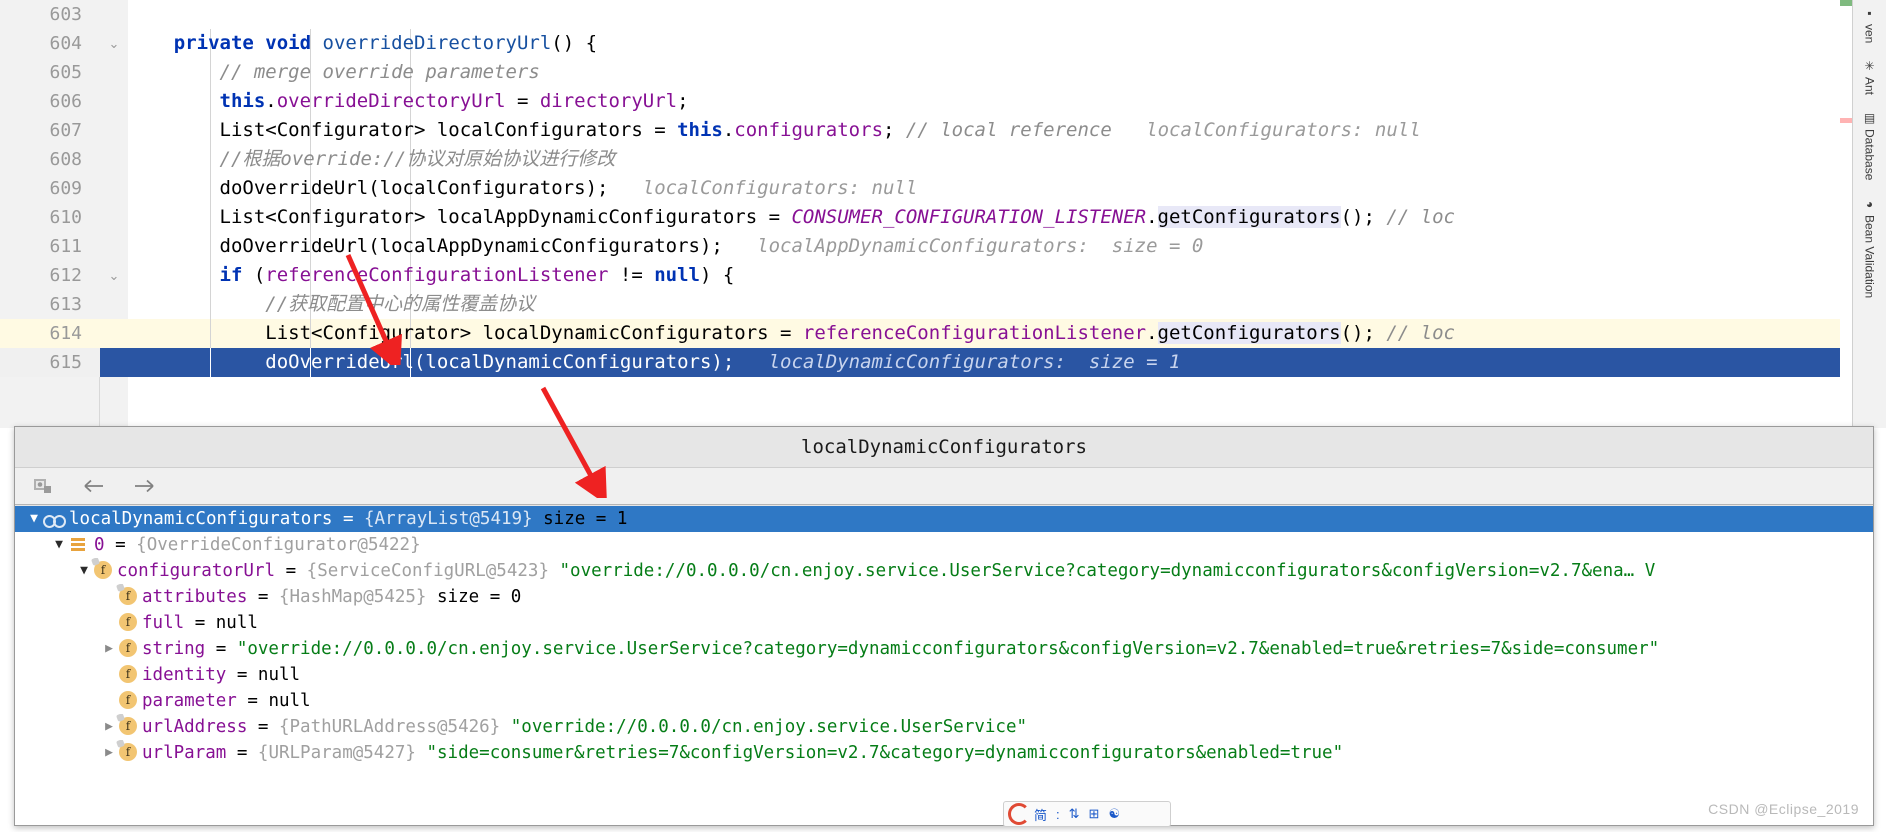 Image resolution: width=1886 pixels, height=832 pixels. Describe the element at coordinates (362, 43) in the screenshot. I see `line-code: private void overrideDirectoryUrl() {` at that location.